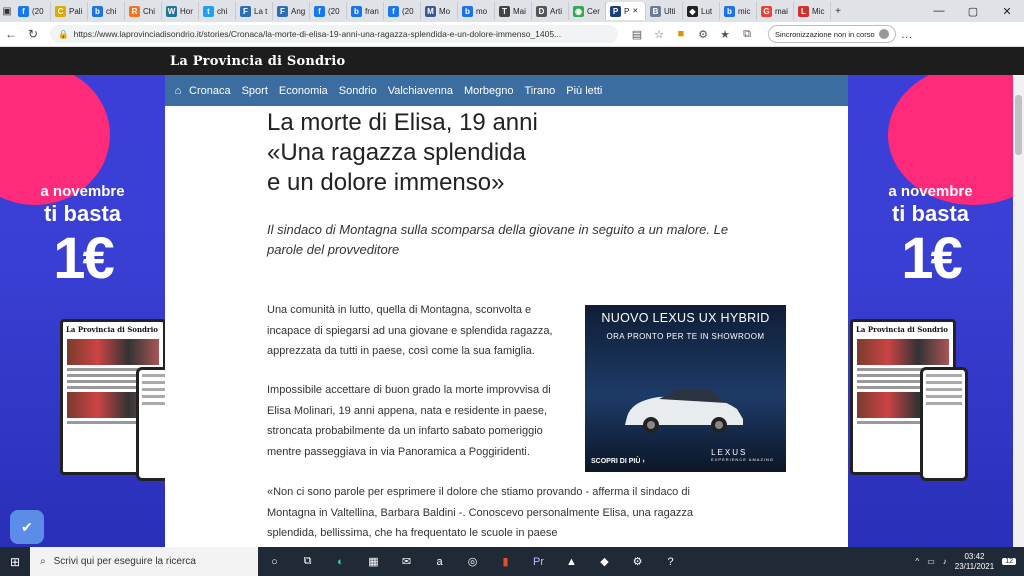  What do you see at coordinates (69, 11) in the screenshot?
I see `browser-tab: C Pali` at bounding box center [69, 11].